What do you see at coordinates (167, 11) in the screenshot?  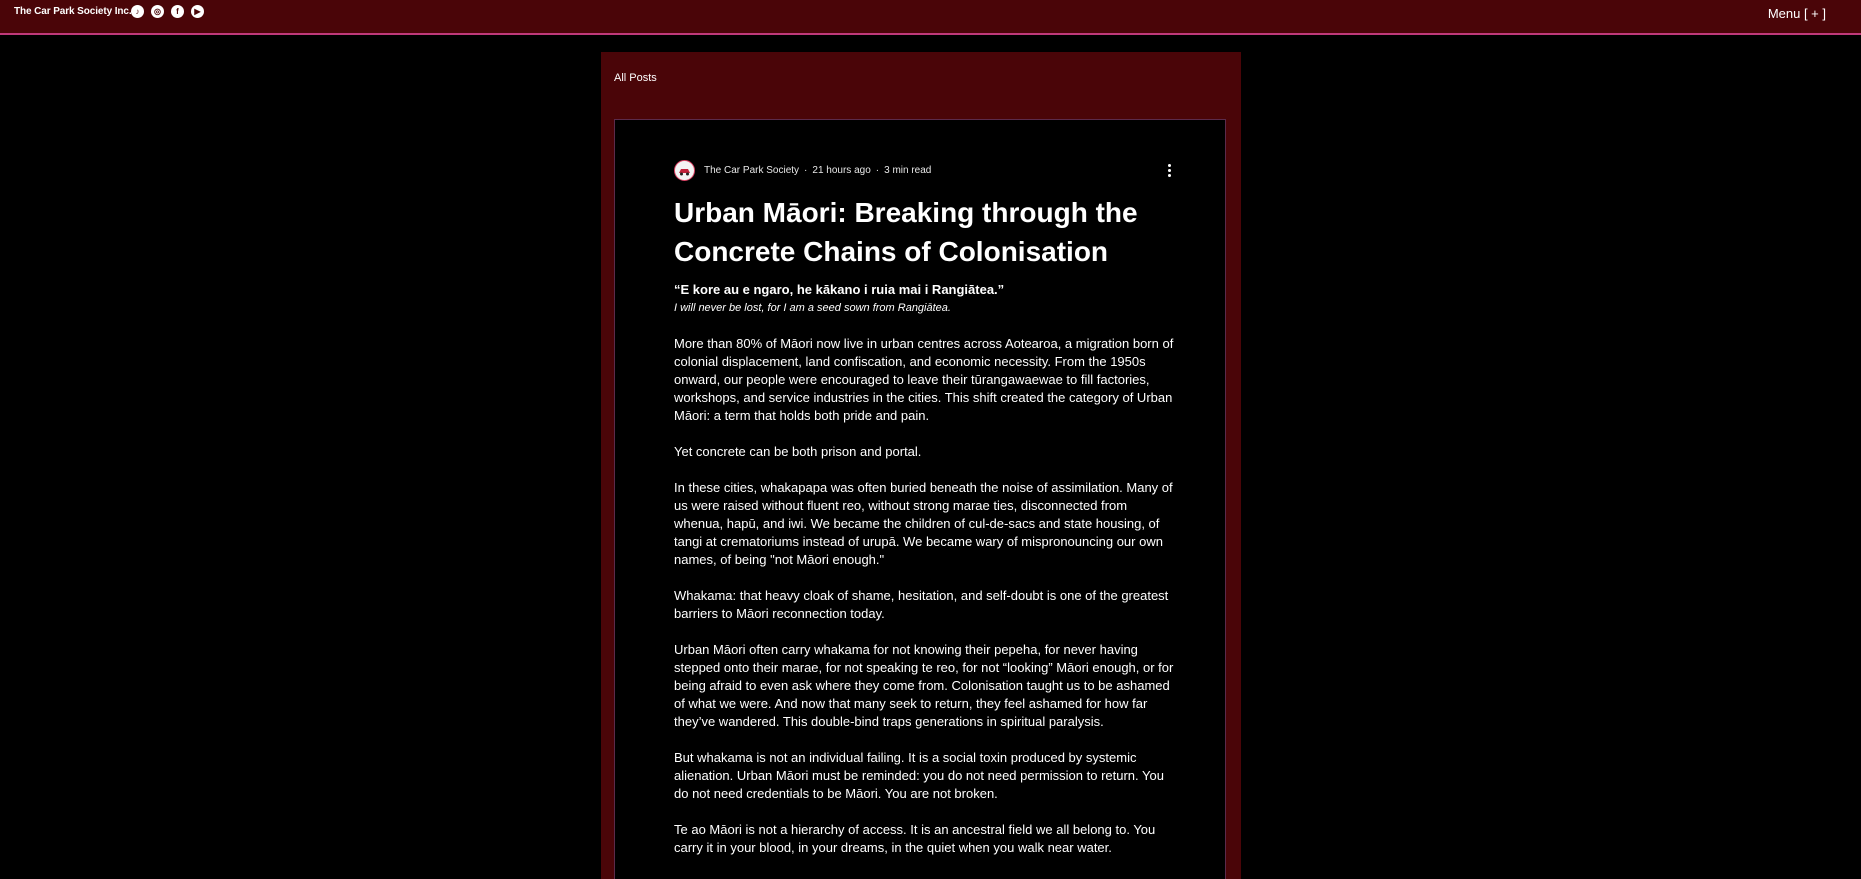 I see `social-links: ♪ ◎ f ▶` at bounding box center [167, 11].